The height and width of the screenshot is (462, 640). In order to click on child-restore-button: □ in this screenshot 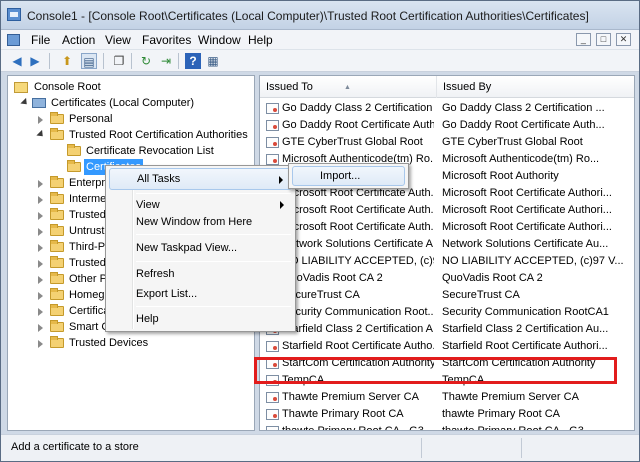, I will do `click(603, 39)`.